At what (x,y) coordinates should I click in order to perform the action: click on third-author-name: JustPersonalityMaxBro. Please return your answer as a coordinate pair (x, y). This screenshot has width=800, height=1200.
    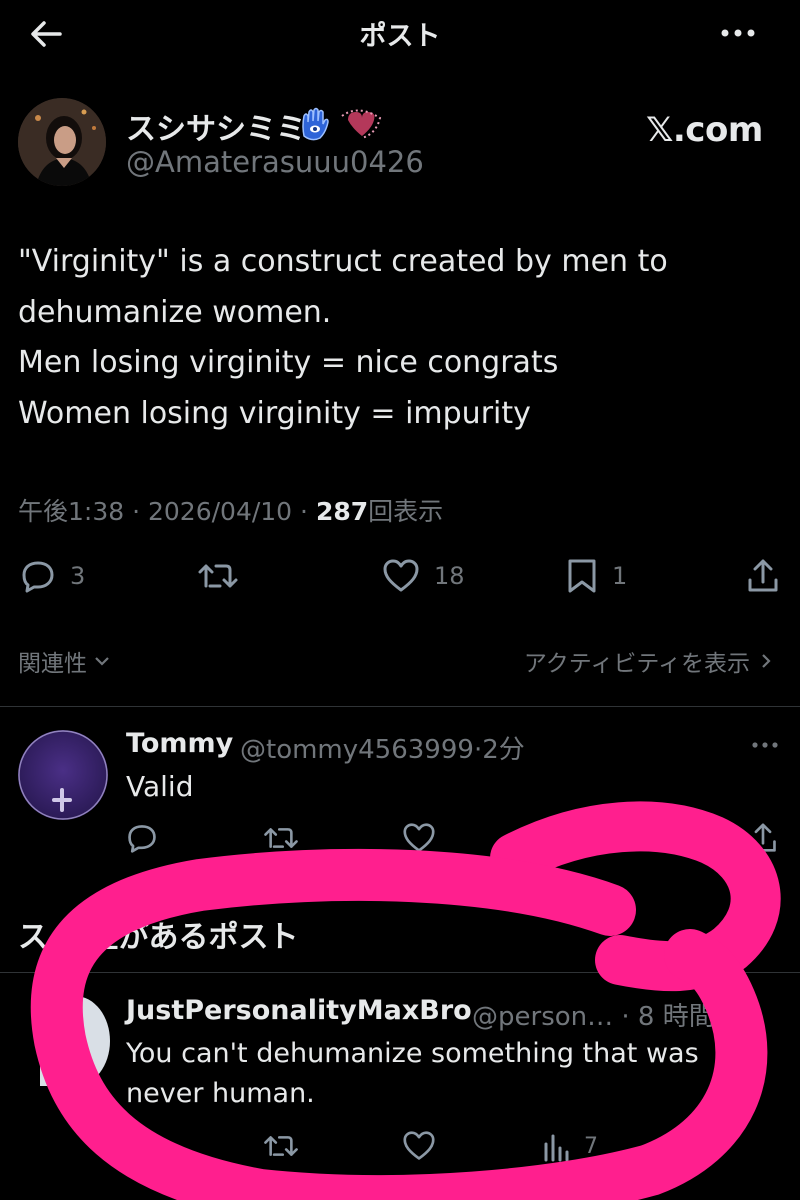
    Looking at the image, I should click on (299, 1010).